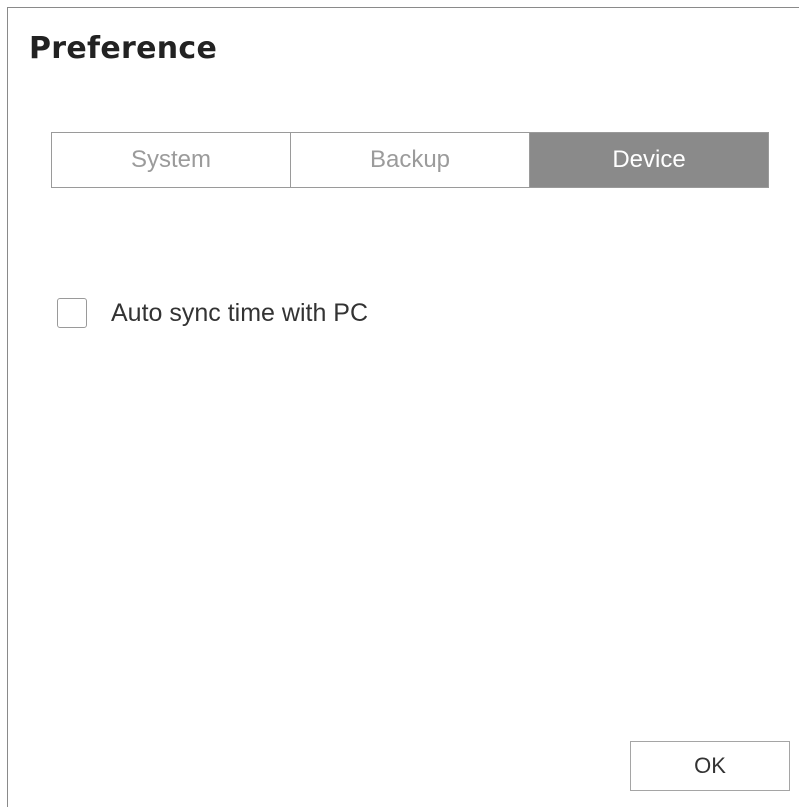  Describe the element at coordinates (648, 160) in the screenshot. I see `tab-device: Device` at that location.